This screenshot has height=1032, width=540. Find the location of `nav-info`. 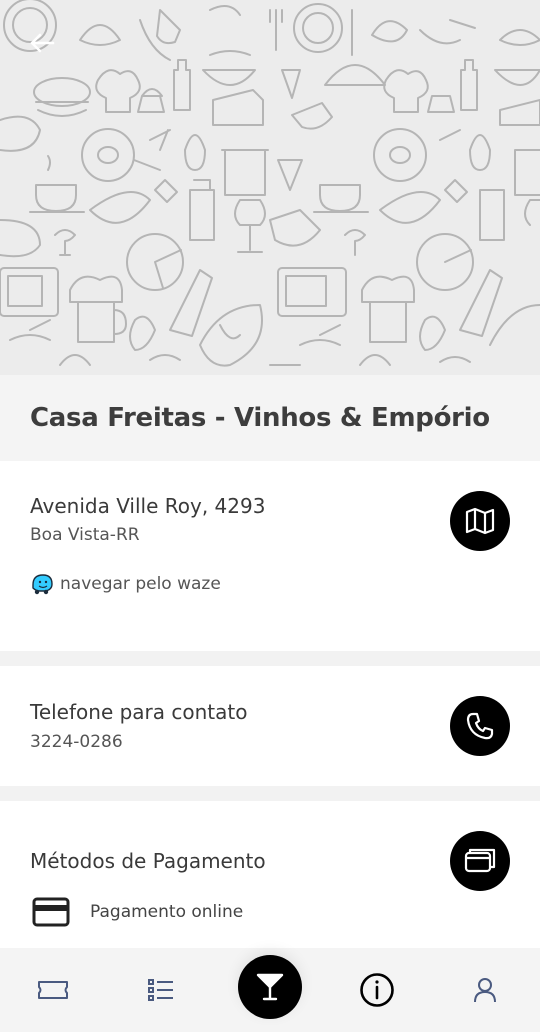

nav-info is located at coordinates (377, 990).